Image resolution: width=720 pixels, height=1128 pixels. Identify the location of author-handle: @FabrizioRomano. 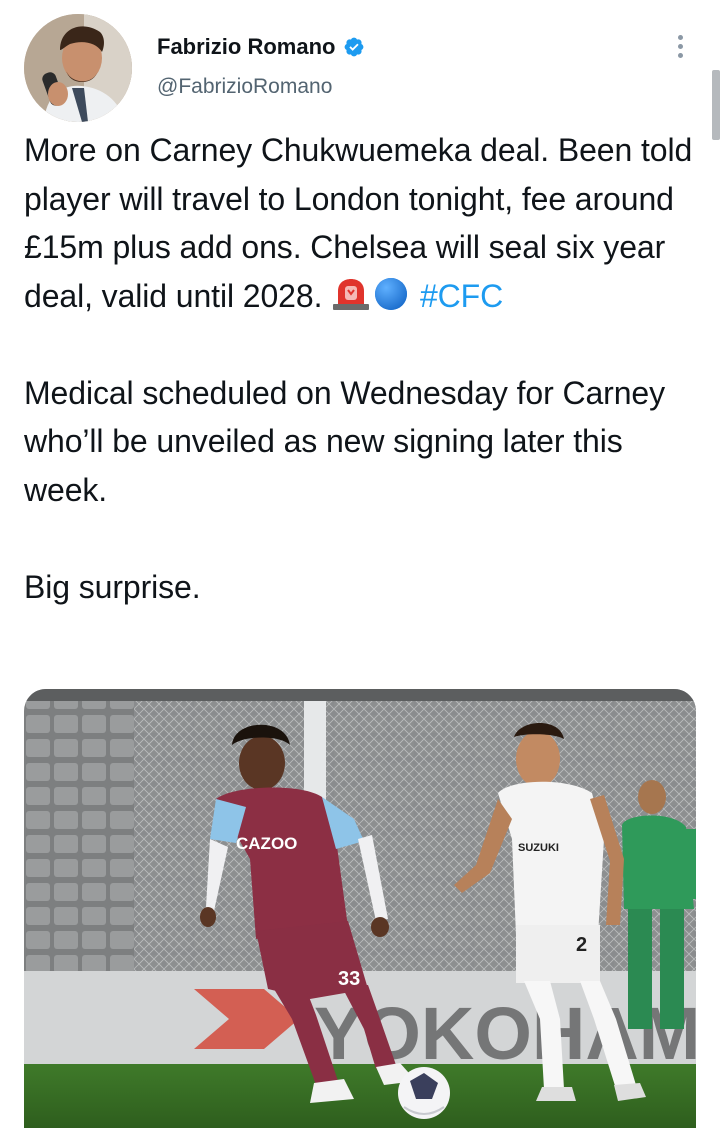
(244, 87).